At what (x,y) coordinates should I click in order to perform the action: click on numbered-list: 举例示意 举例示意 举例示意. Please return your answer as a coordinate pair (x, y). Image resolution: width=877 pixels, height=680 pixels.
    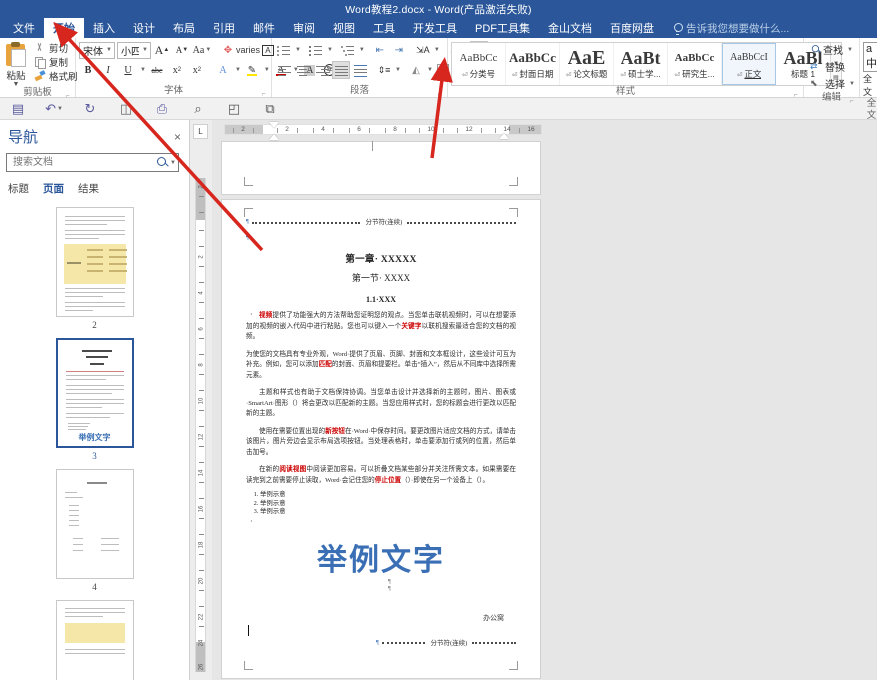
    Looking at the image, I should click on (381, 504).